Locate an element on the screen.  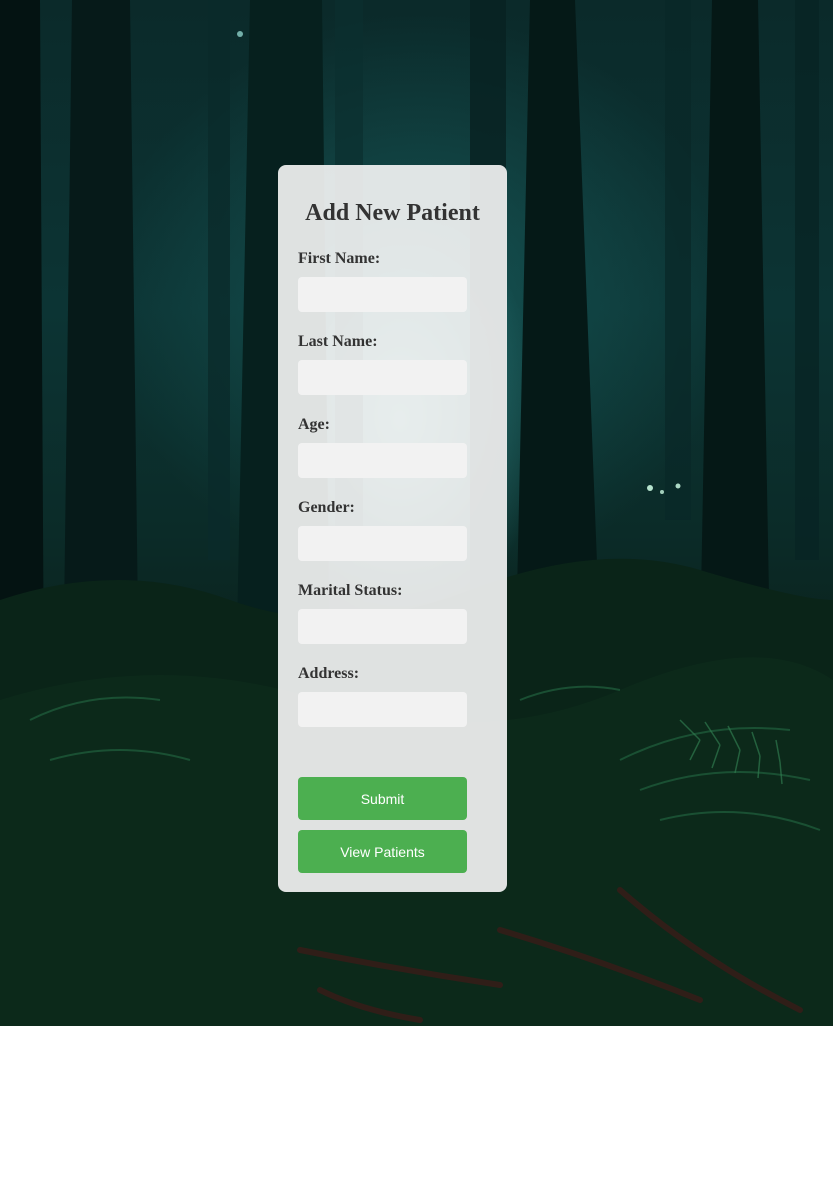
marital-status-field: Marital Status: is located at coordinates (382, 613).